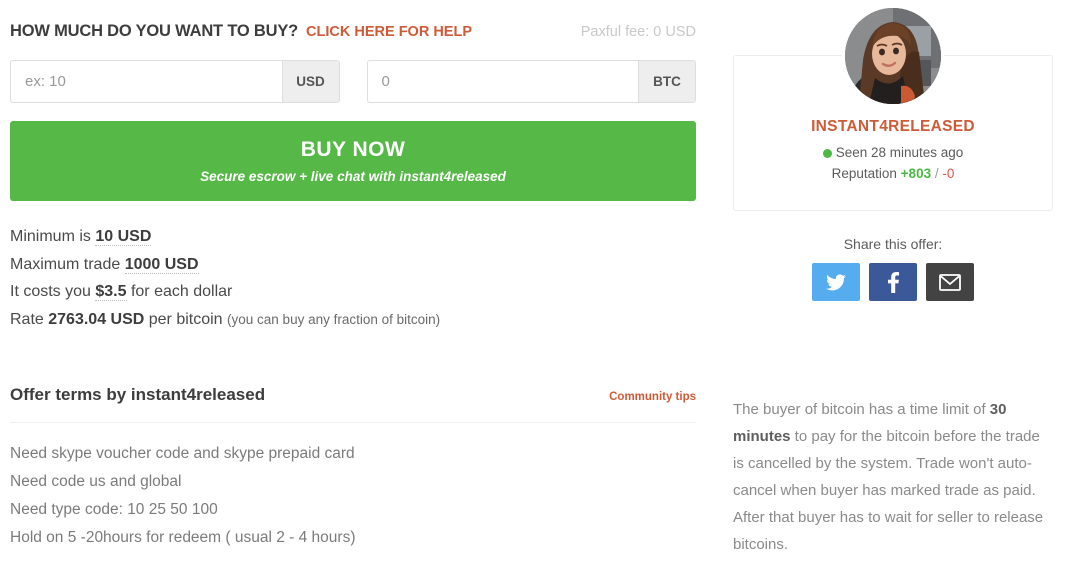  Describe the element at coordinates (114, 509) in the screenshot. I see `terms-line: Need type code: 10 25 50 100` at that location.